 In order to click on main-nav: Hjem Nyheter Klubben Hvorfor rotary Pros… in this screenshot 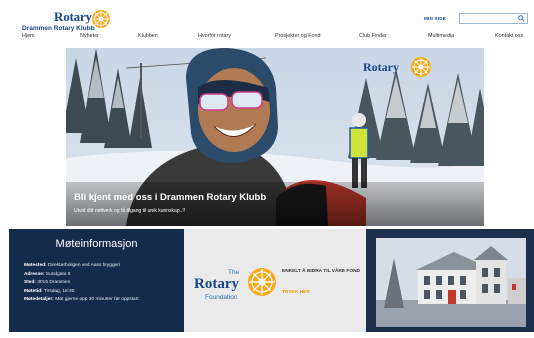, I will do `click(267, 39)`.